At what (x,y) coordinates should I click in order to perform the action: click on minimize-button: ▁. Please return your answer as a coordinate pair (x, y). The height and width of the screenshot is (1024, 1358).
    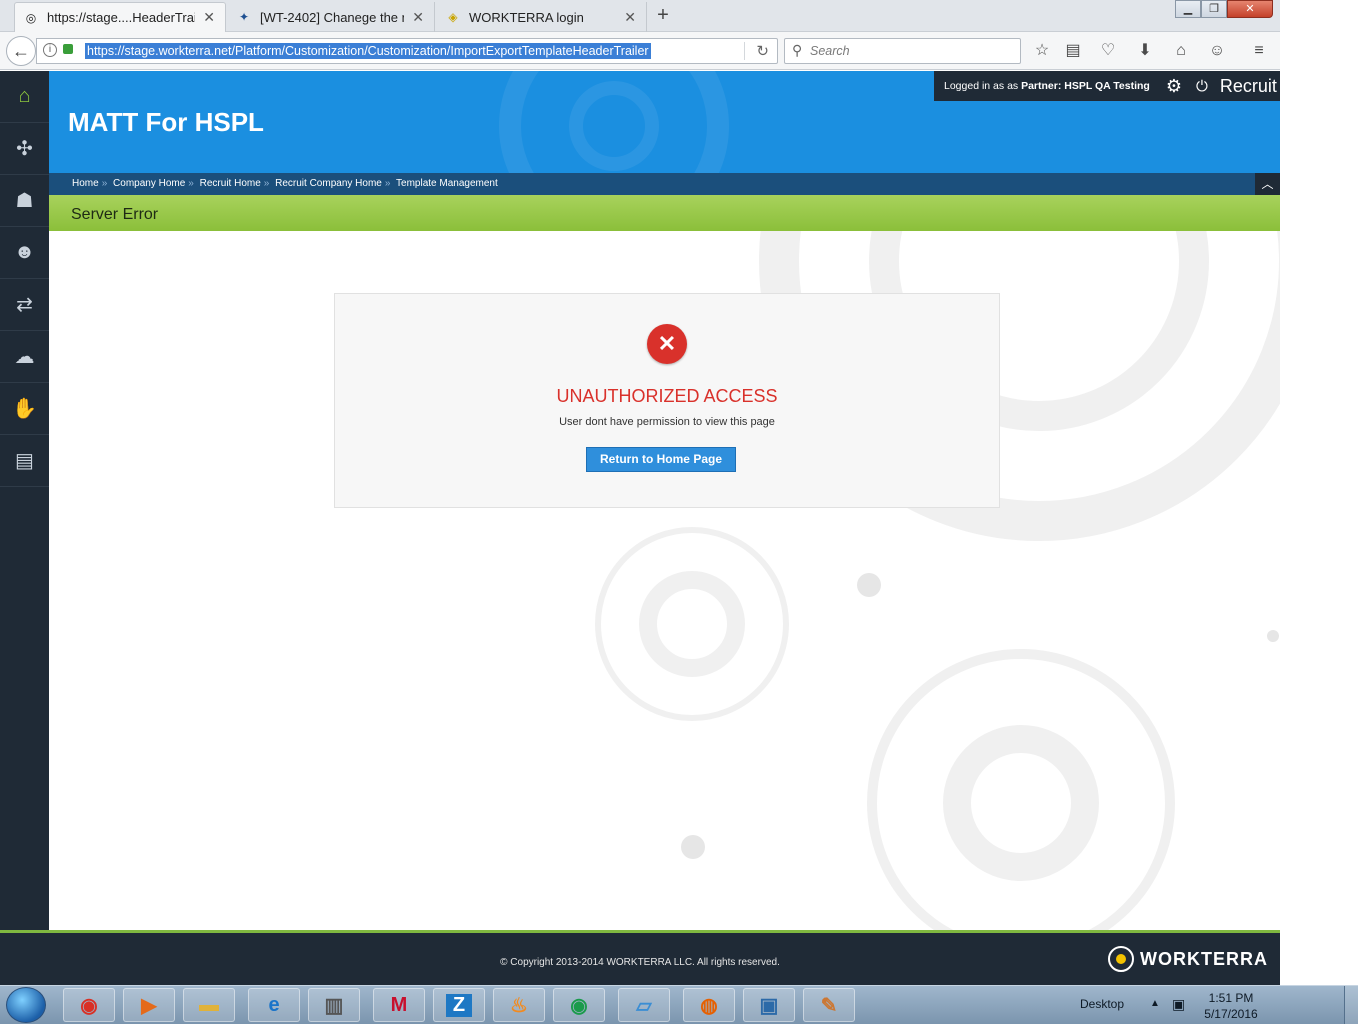
    Looking at the image, I should click on (1188, 9).